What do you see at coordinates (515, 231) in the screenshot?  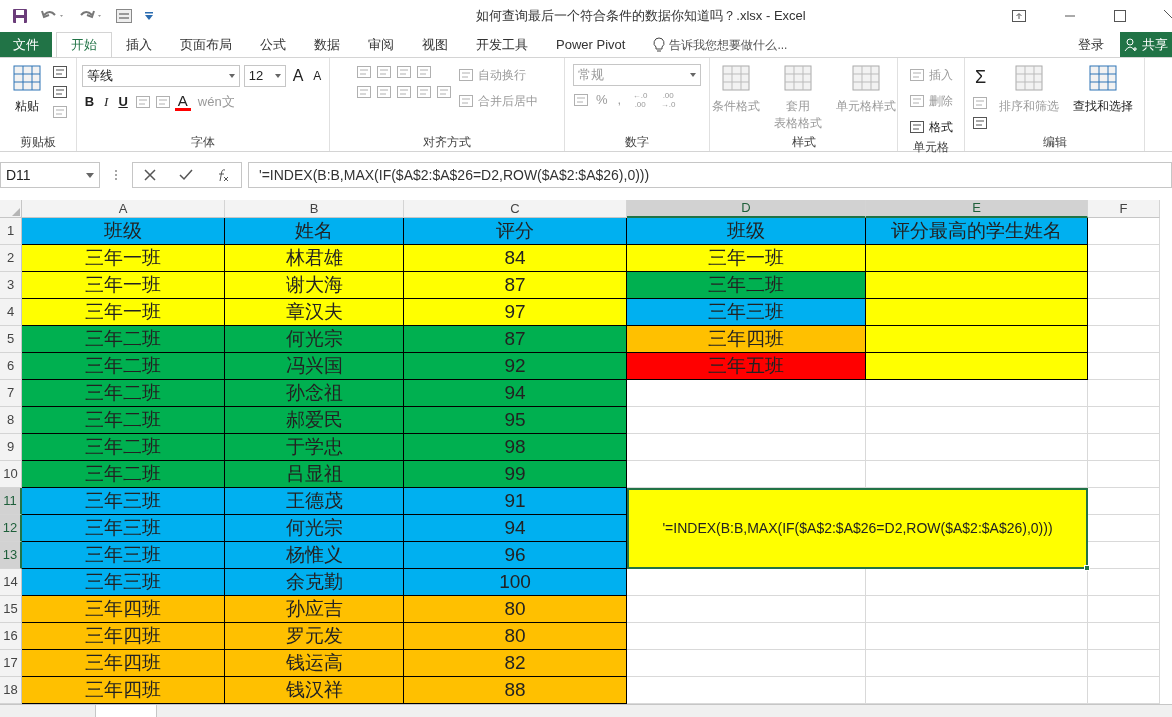 I see `table-cell: 评分` at bounding box center [515, 231].